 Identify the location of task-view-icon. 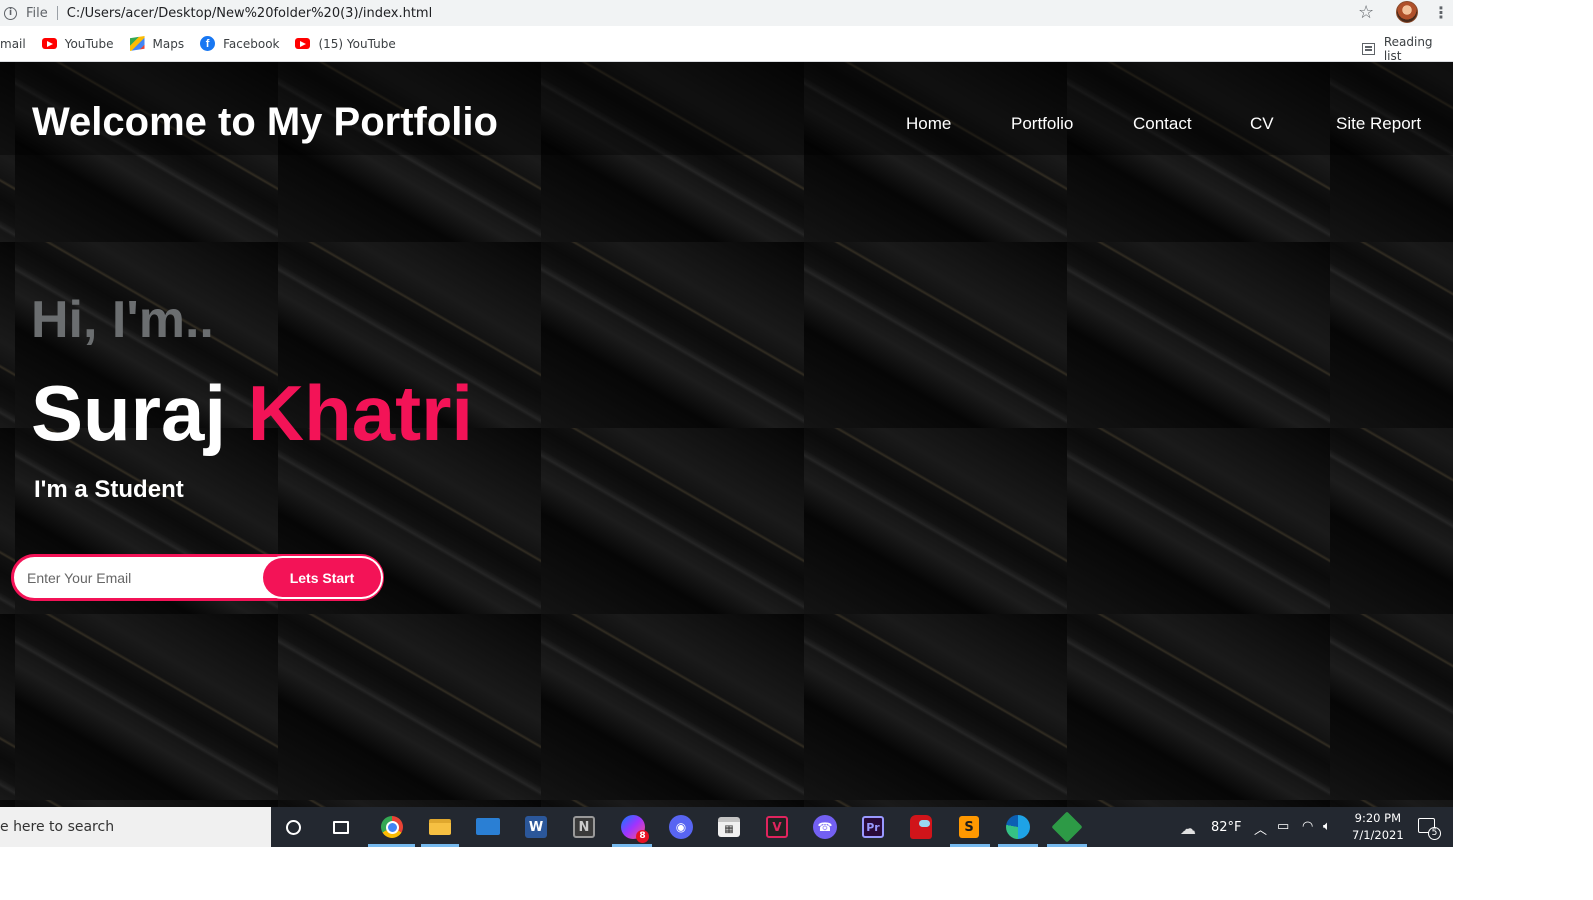
(341, 827).